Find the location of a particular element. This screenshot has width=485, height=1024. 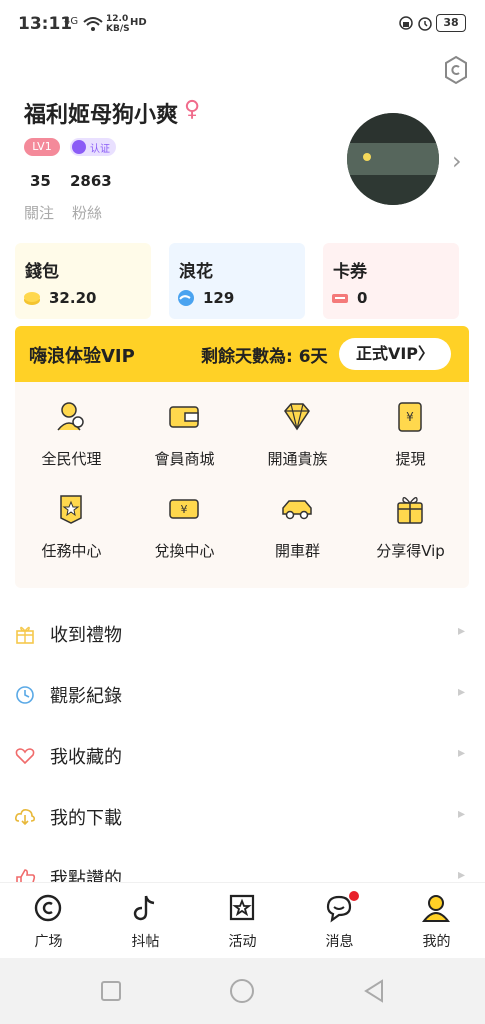

grid-label: 開通貴族 is located at coordinates (297, 459).